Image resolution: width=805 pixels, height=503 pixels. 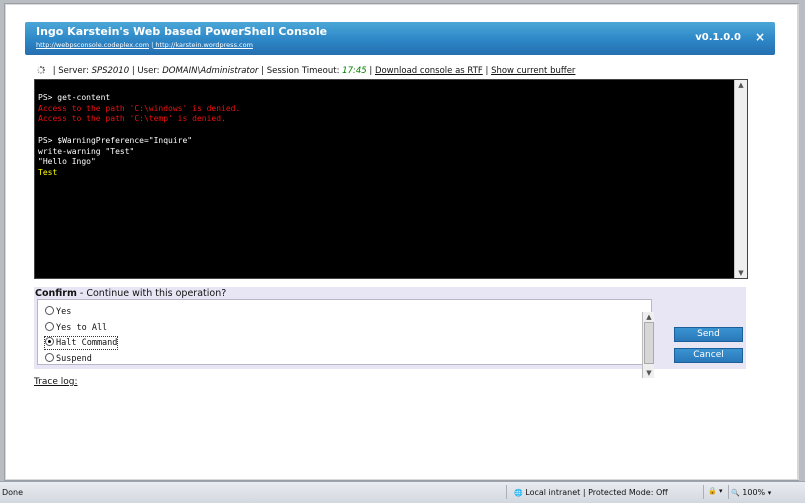 What do you see at coordinates (649, 317) in the screenshot?
I see `options-scroll-up-icon: ▲` at bounding box center [649, 317].